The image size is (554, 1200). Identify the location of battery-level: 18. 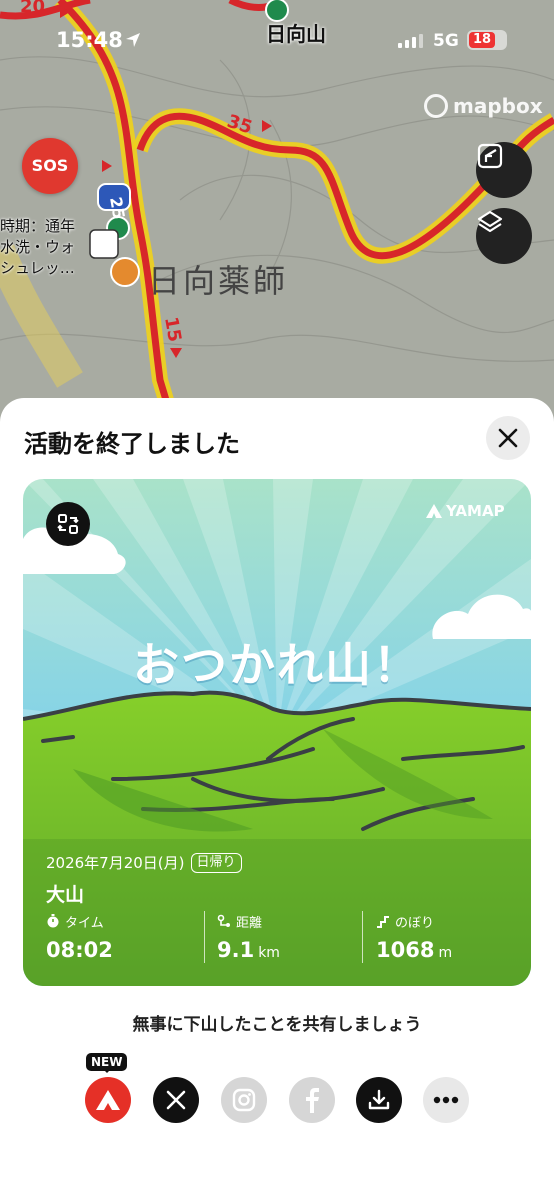
(482, 40).